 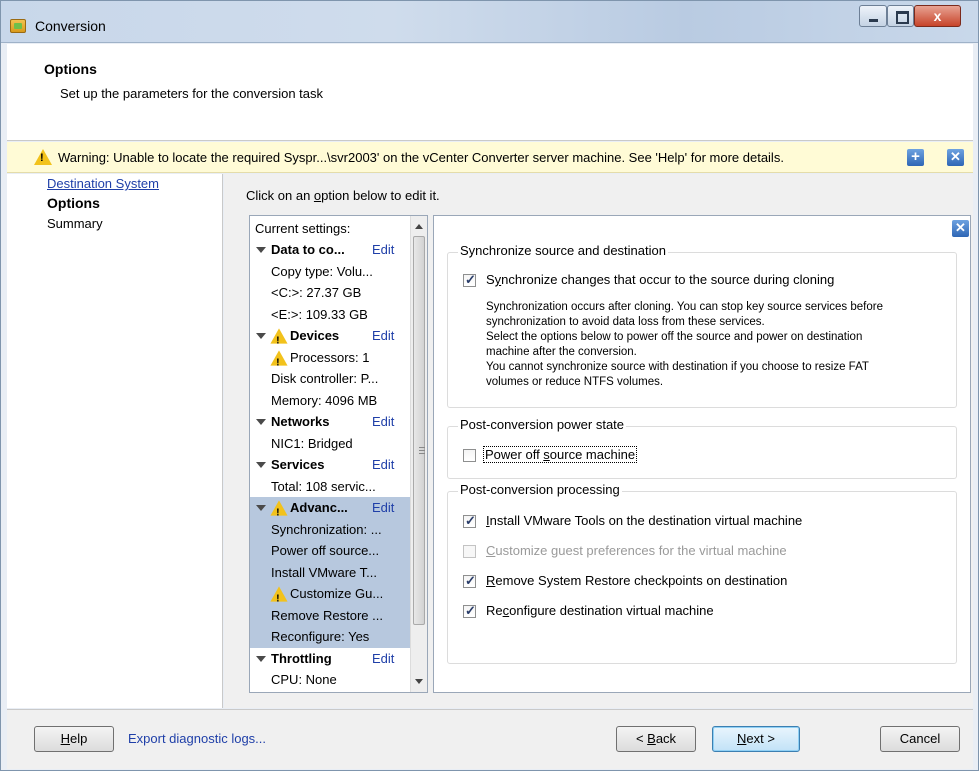 What do you see at coordinates (469, 581) in the screenshot?
I see `remove-restore-checkbox` at bounding box center [469, 581].